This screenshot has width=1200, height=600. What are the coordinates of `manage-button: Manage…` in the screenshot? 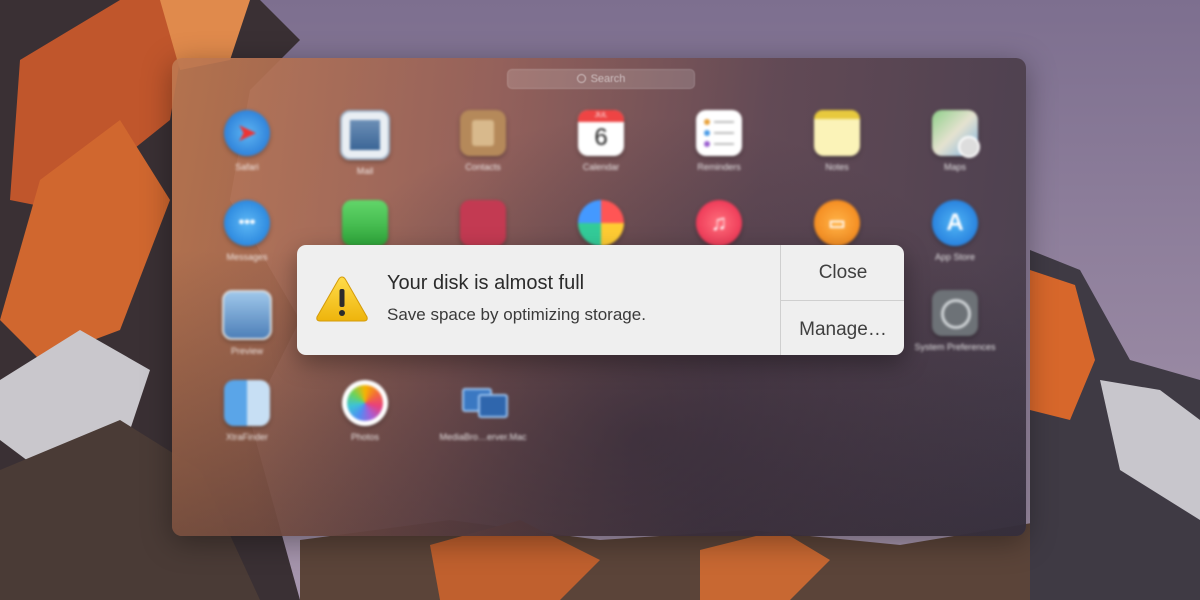 It's located at (842, 327).